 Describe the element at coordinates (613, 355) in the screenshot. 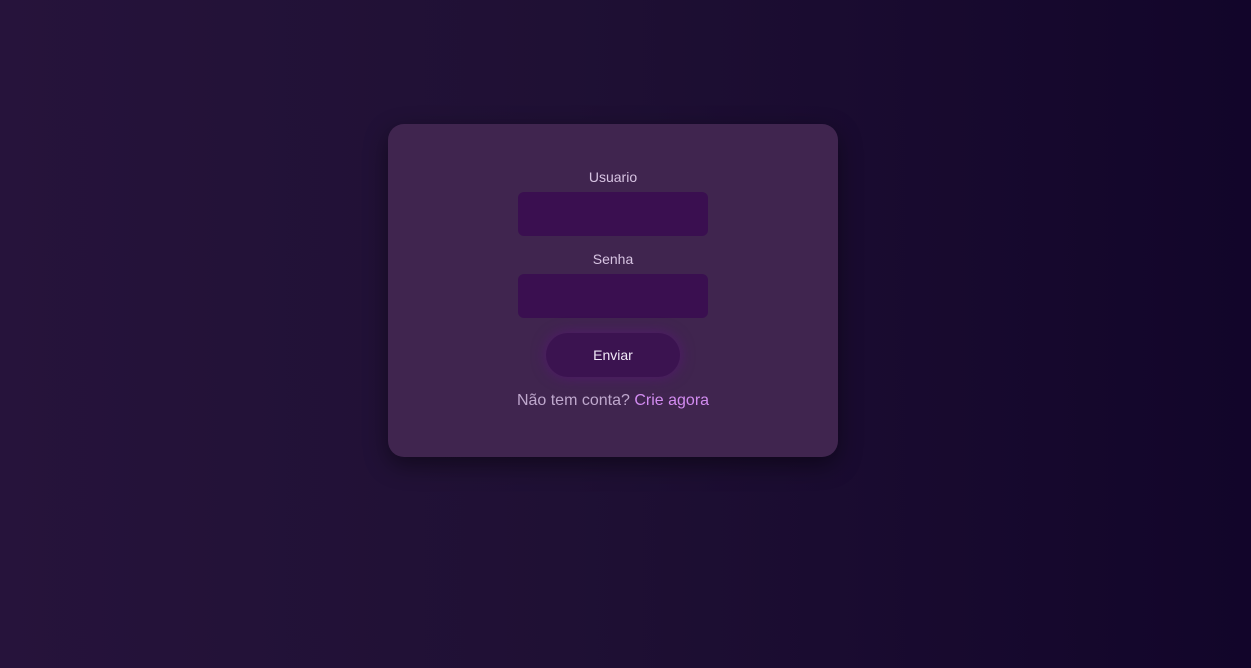

I see `submit-button: Enviar` at that location.